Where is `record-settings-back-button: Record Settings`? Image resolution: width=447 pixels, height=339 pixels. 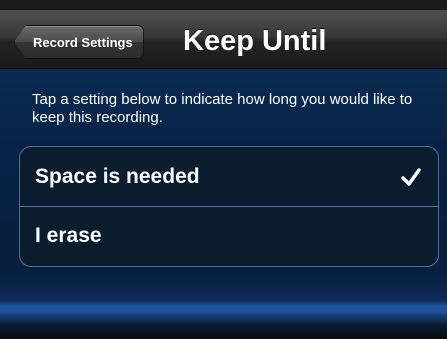 record-settings-back-button: Record Settings is located at coordinates (79, 42).